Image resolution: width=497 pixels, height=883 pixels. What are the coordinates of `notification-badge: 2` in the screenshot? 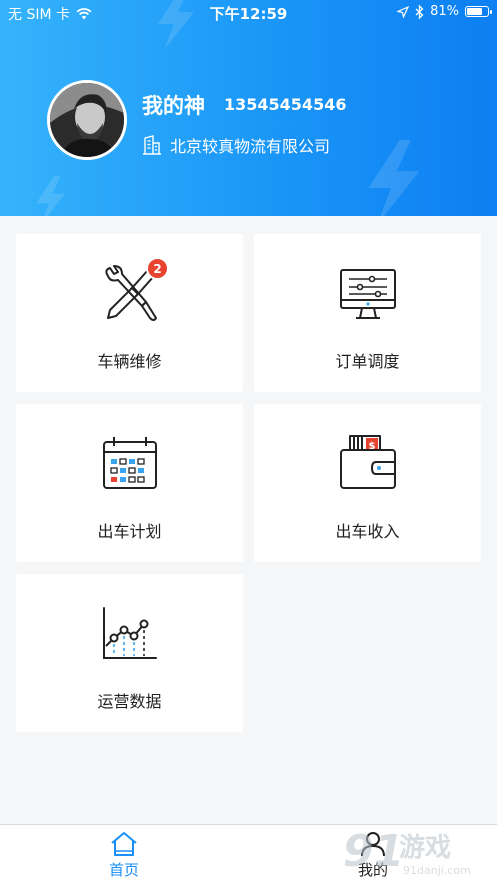 It's located at (157, 268).